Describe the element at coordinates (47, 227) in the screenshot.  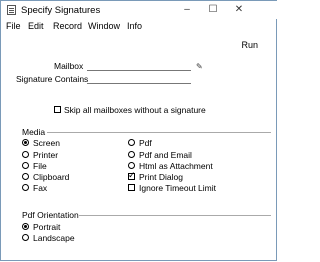
I see `orientation-portrait-label: Portrait` at that location.